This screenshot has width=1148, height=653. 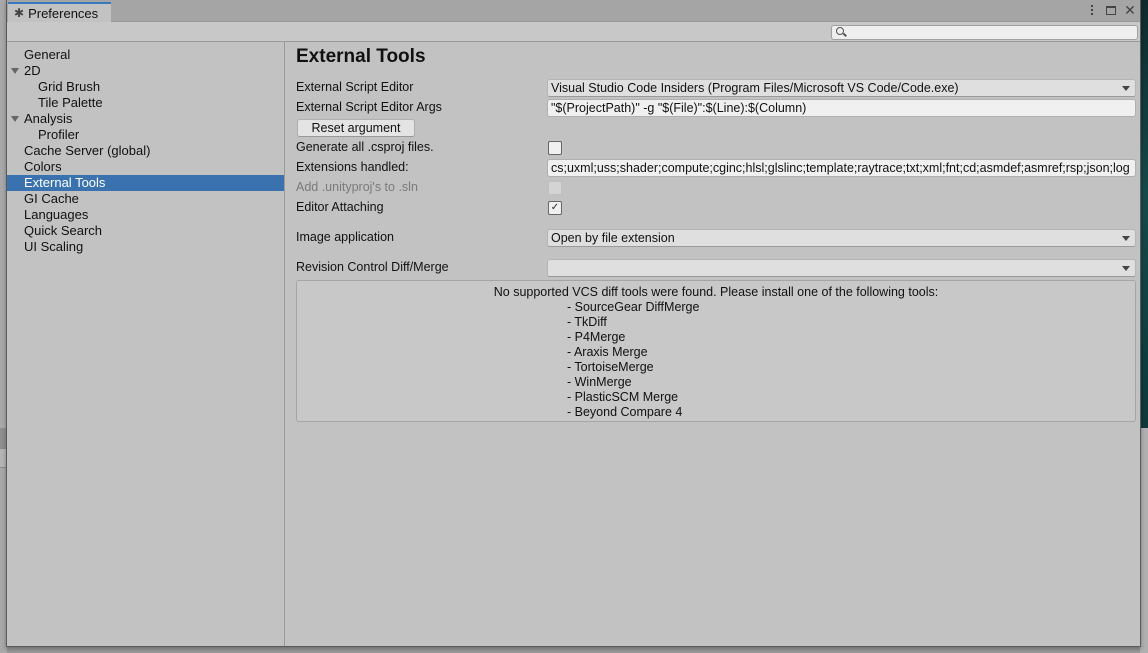 I want to click on sidebar-item-profiler: Profiler, so click(x=145, y=135).